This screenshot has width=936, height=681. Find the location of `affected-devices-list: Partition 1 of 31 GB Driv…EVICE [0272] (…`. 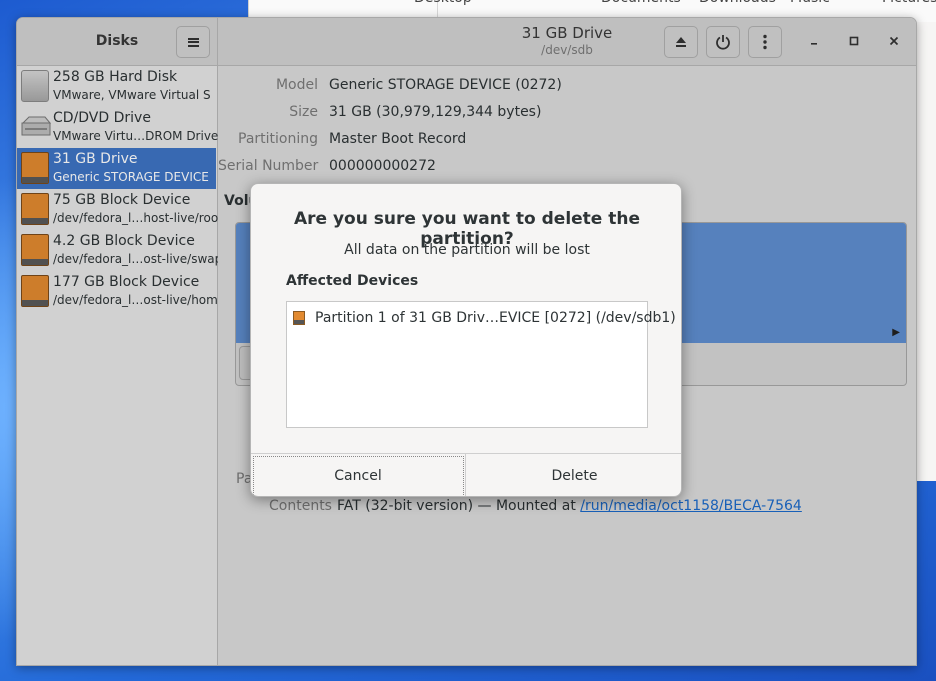

affected-devices-list: Partition 1 of 31 GB Driv…EVICE [0272] (… is located at coordinates (481, 364).